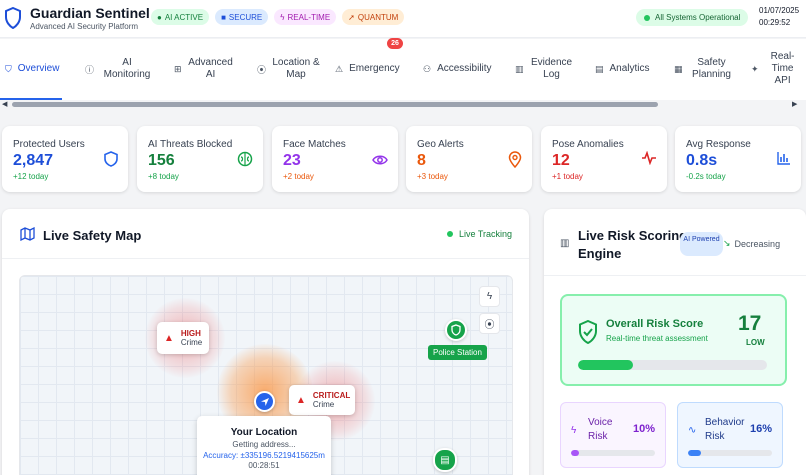 This screenshot has width=806, height=475. Describe the element at coordinates (200, 159) in the screenshot. I see `stat-card-ai-threats: AI Threats Blocked 156 +8 today` at that location.